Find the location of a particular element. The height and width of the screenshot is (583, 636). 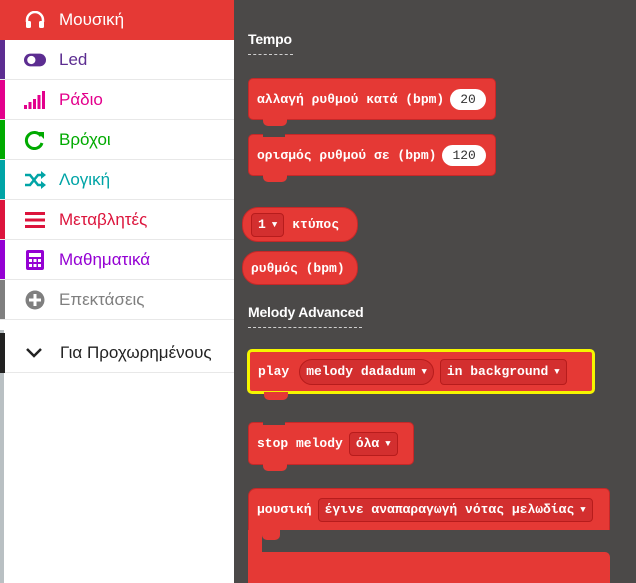

beat-reporter: 1 ▼ κτύπος is located at coordinates (300, 224).